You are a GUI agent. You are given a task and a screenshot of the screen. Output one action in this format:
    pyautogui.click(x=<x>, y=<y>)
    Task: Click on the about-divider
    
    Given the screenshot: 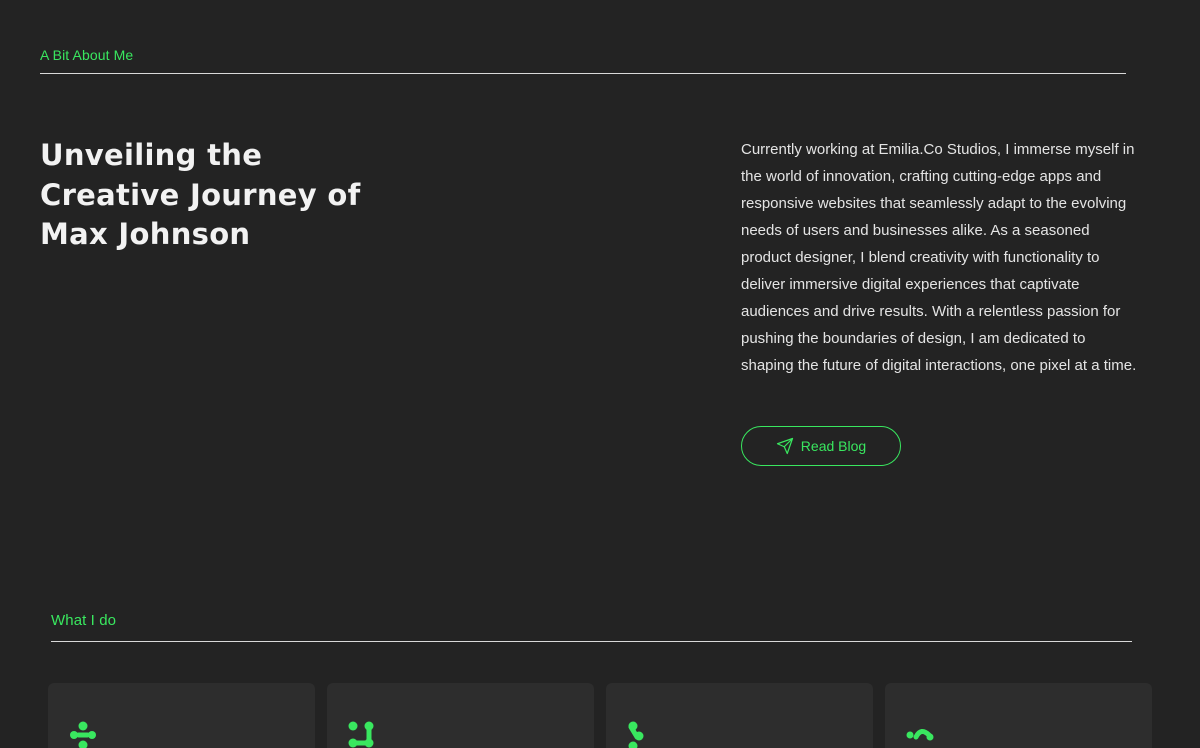 What is the action you would take?
    pyautogui.click(x=583, y=73)
    